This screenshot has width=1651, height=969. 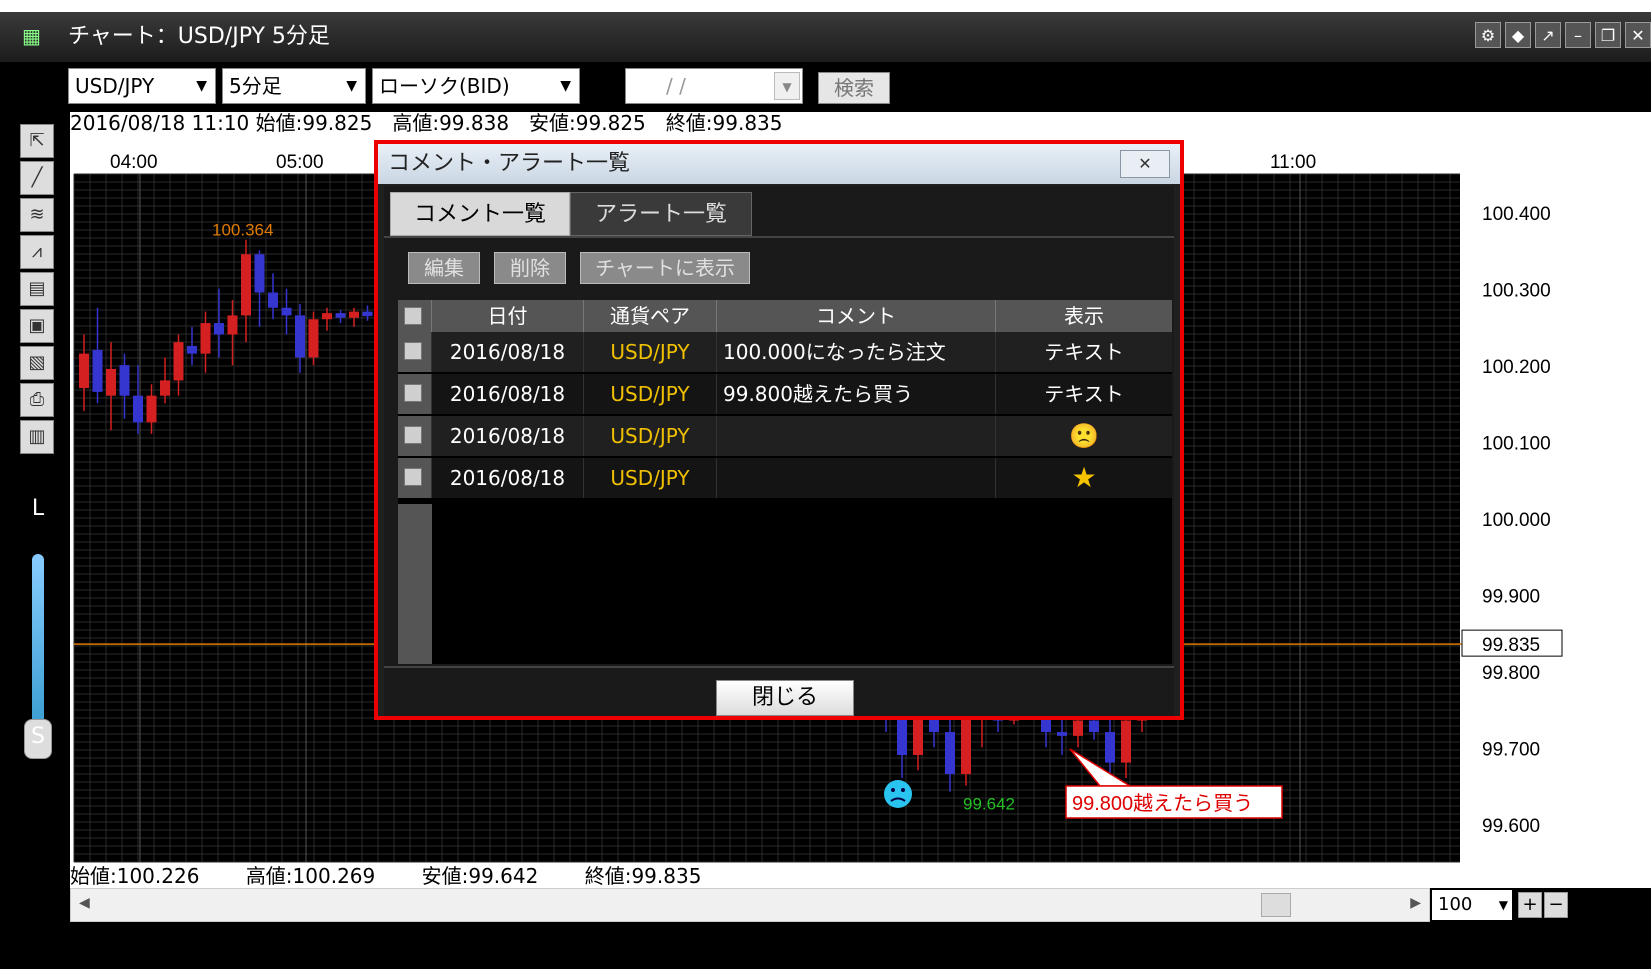 I want to click on window-title: チャート：USD/JPY 5分足, so click(x=199, y=36).